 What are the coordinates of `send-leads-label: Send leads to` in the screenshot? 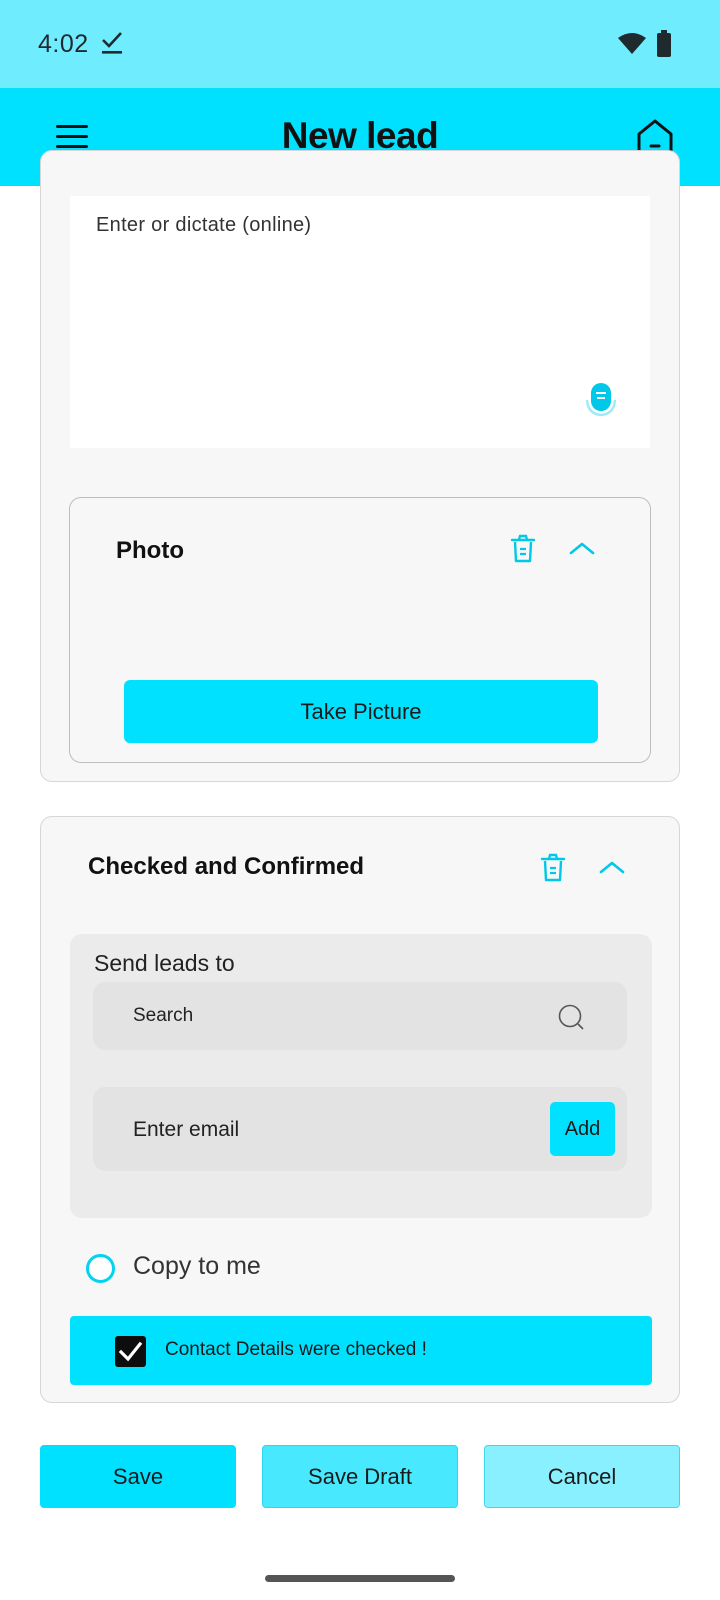 It's located at (164, 963).